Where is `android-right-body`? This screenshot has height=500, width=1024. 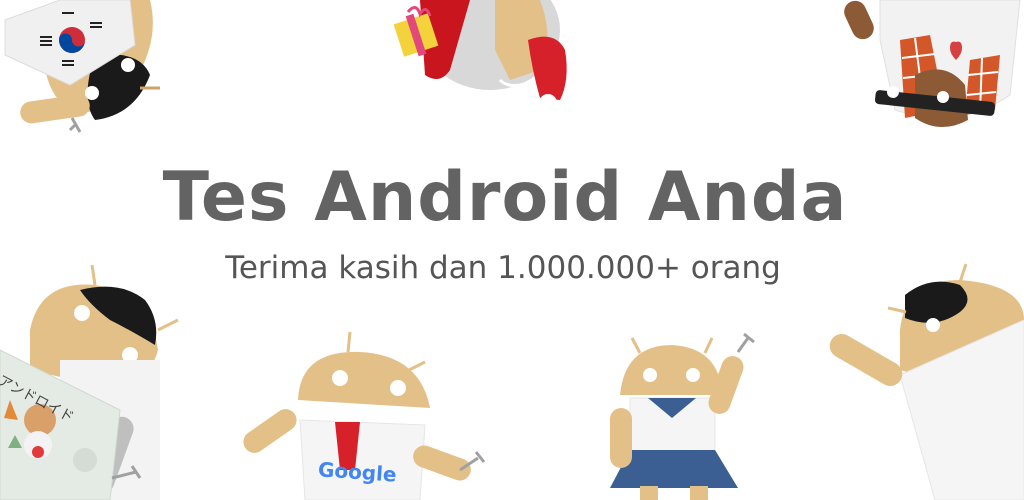
android-right-body is located at coordinates (926, 381).